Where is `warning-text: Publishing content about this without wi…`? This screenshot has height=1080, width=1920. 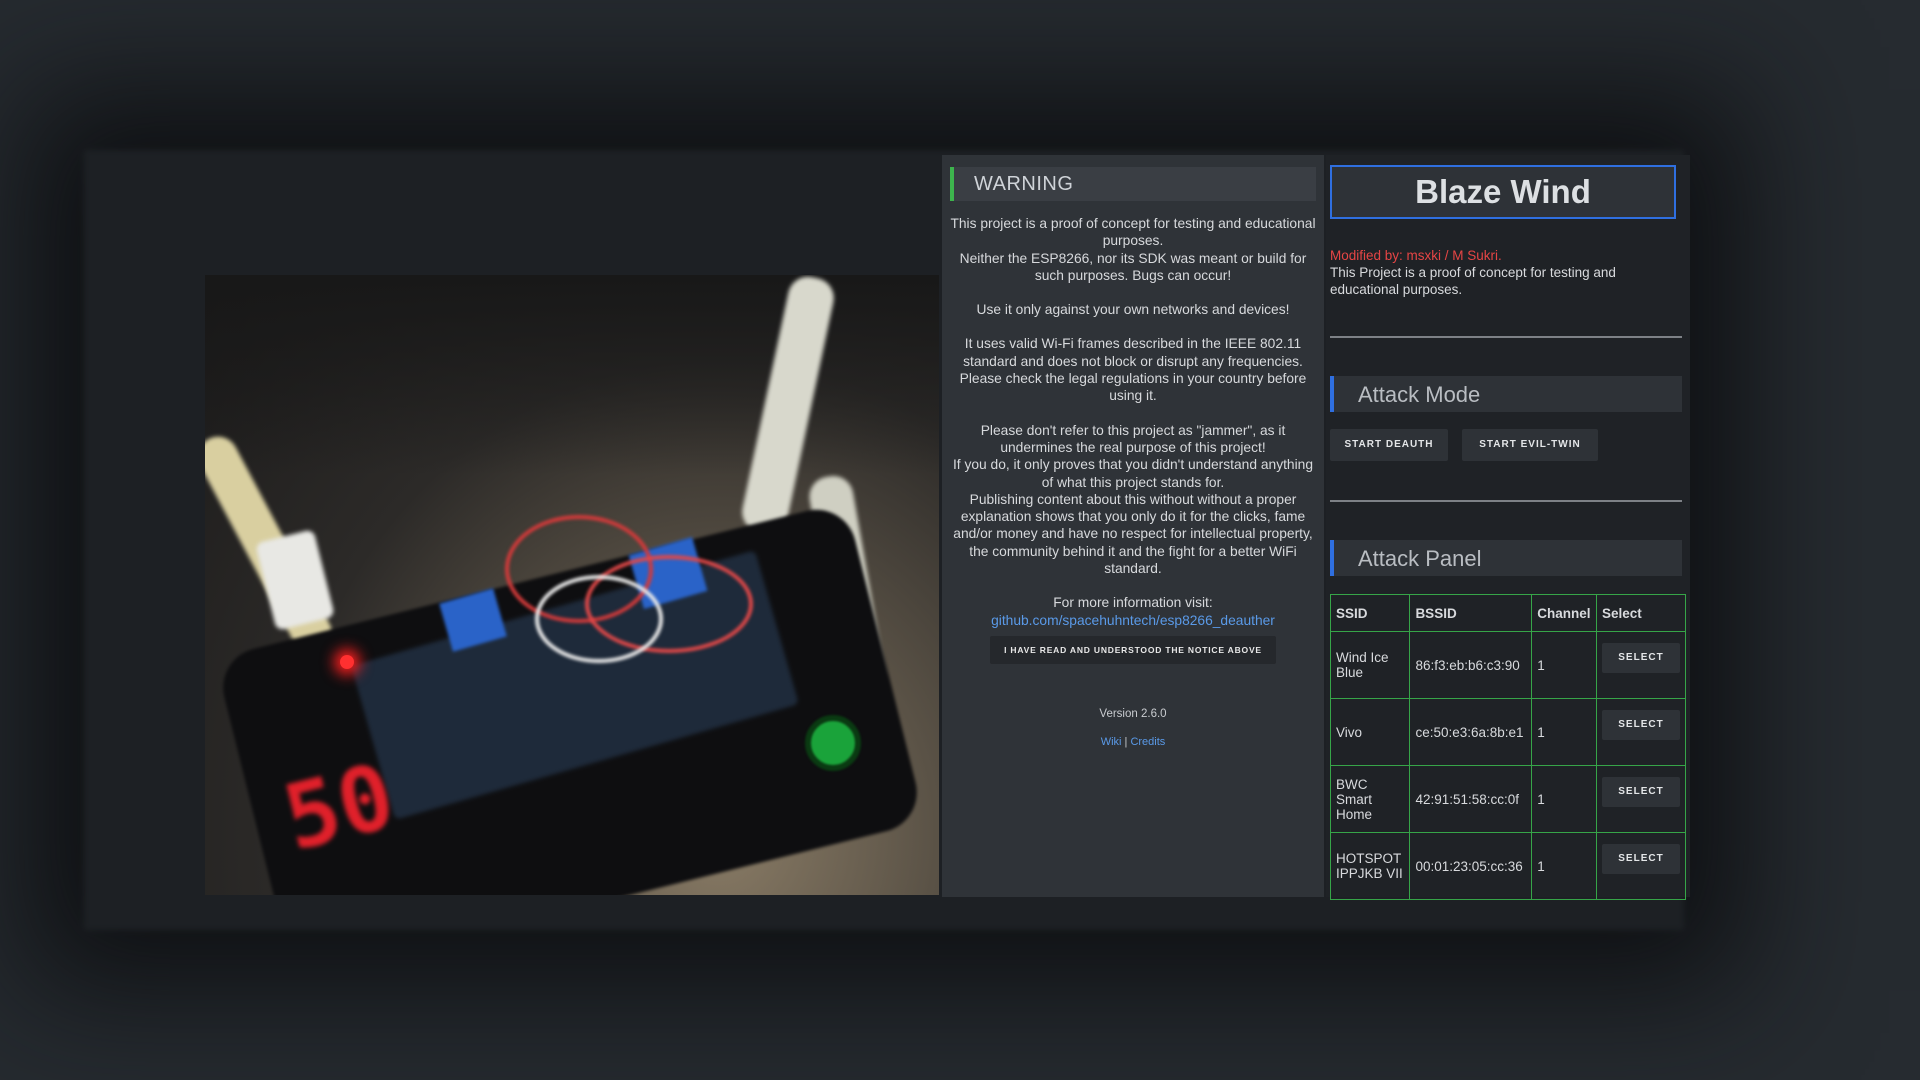
warning-text: Publishing content about this without wi… is located at coordinates (1133, 534).